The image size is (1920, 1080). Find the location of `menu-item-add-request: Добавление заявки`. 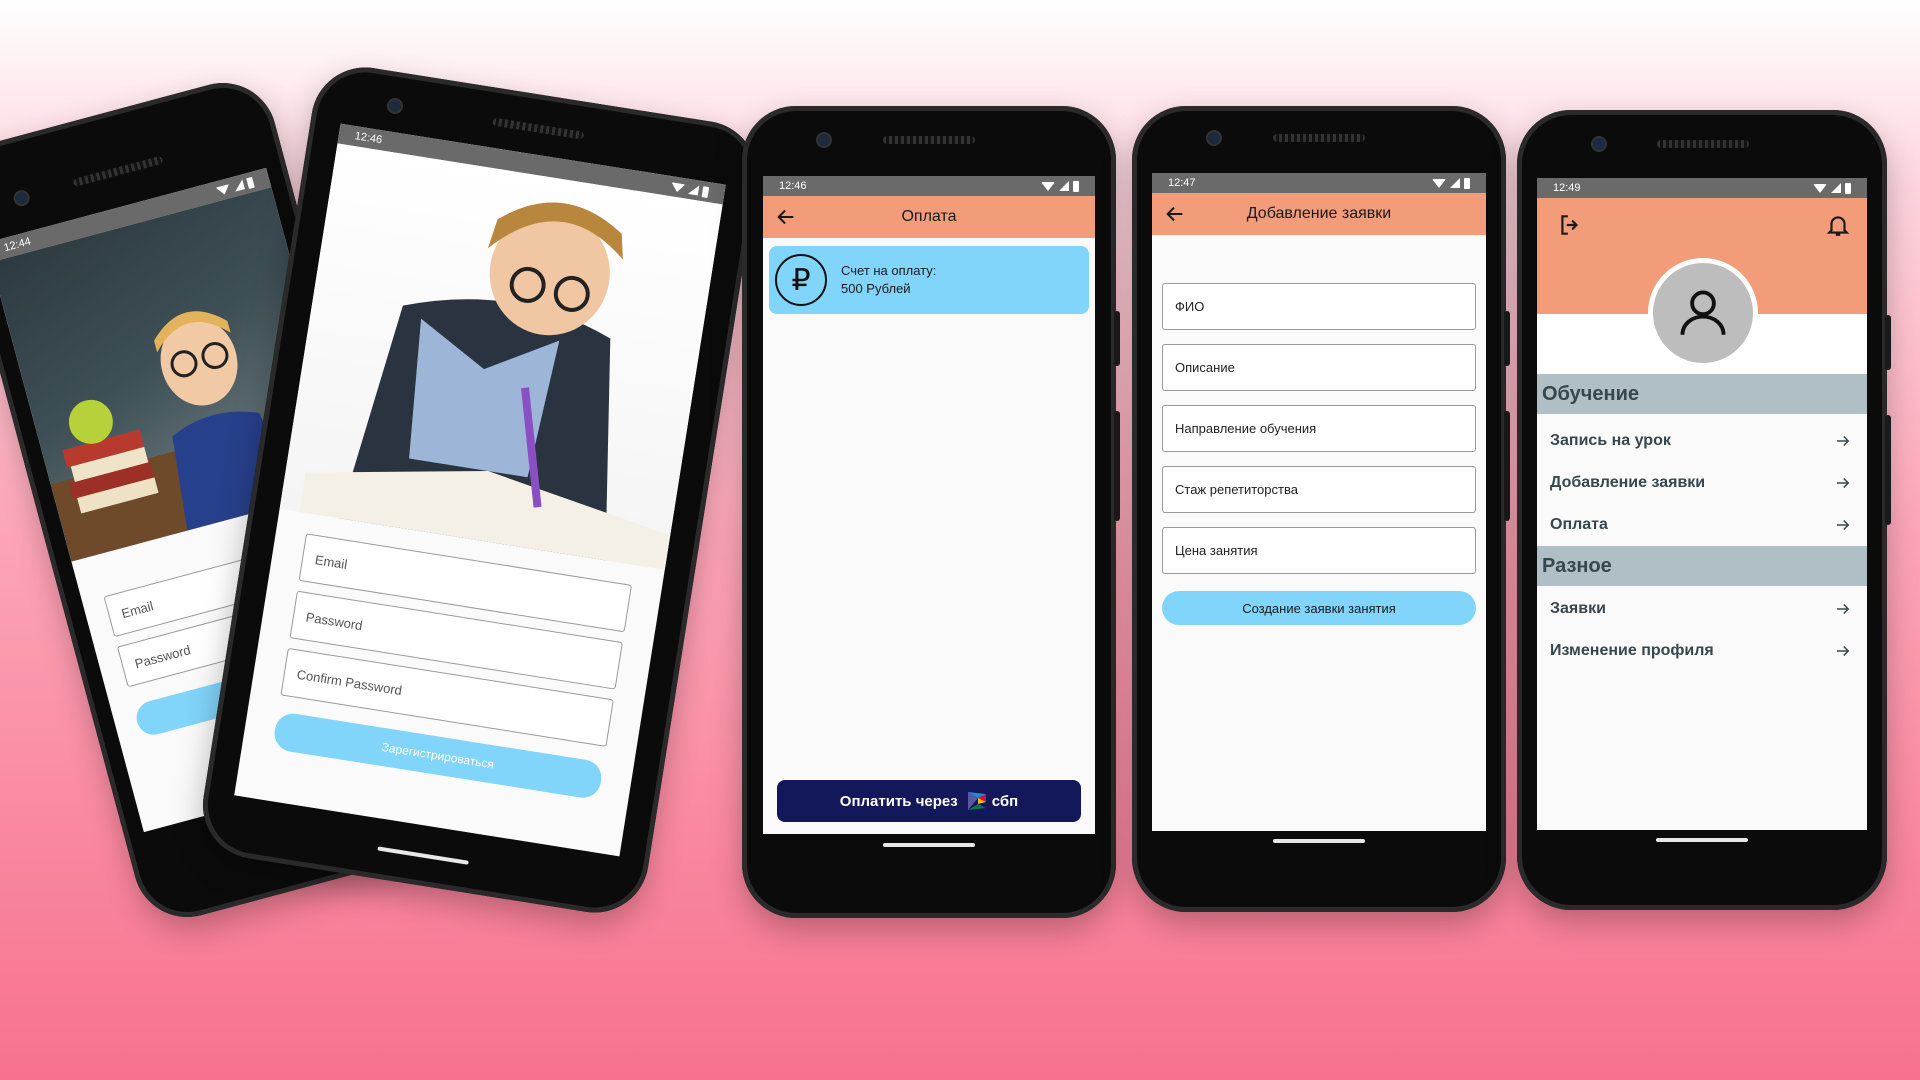

menu-item-add-request: Добавление заявки is located at coordinates (1702, 483).